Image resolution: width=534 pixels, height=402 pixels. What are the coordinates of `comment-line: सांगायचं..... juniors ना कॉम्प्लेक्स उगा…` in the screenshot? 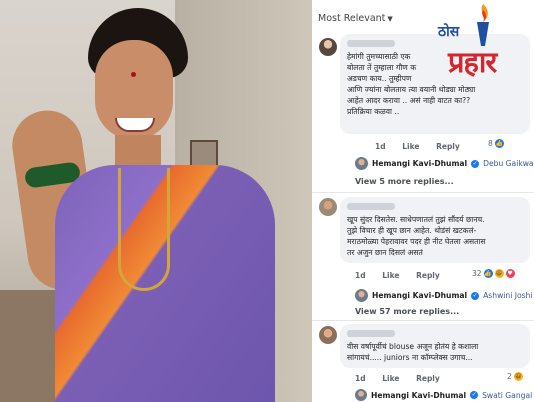 It's located at (410, 357).